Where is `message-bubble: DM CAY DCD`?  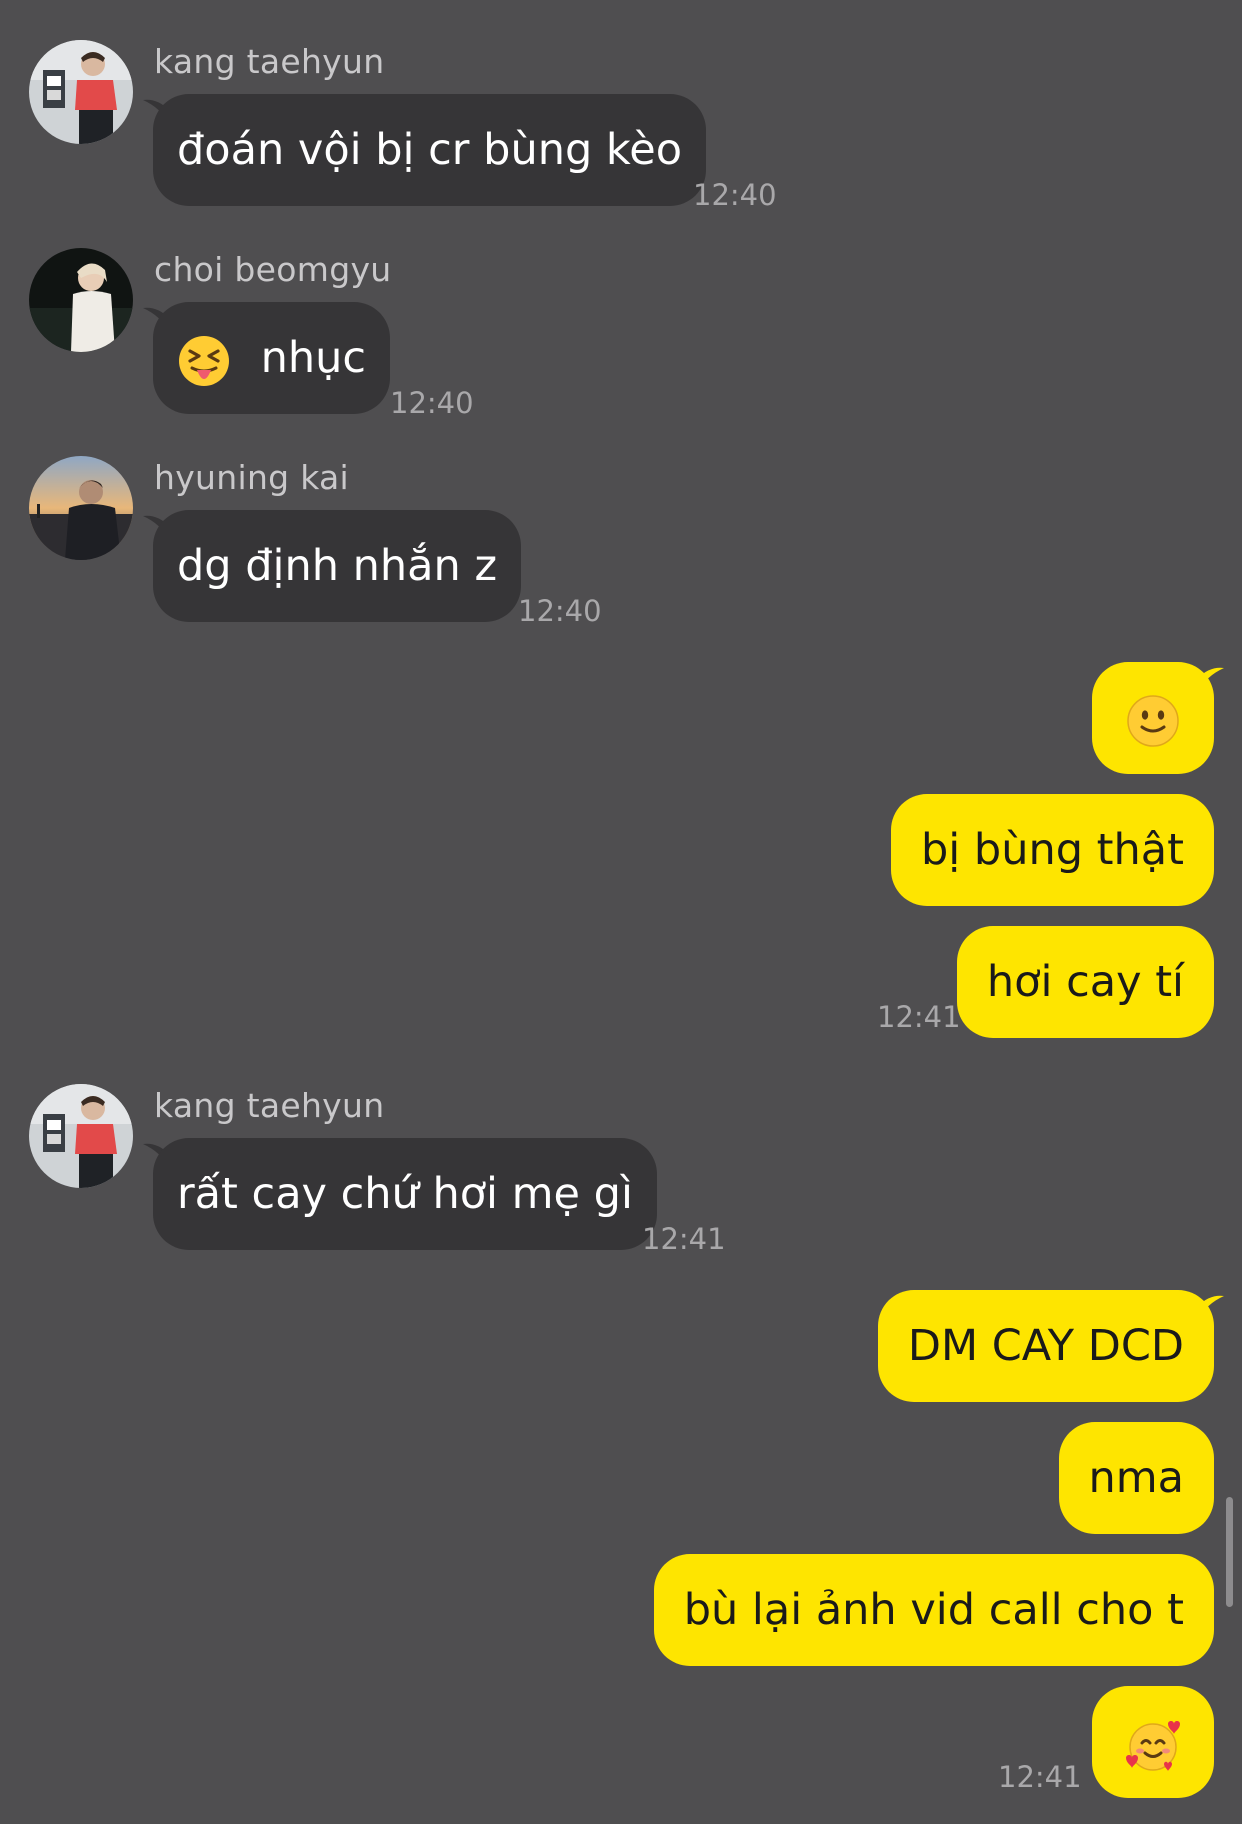 message-bubble: DM CAY DCD is located at coordinates (1045, 1346).